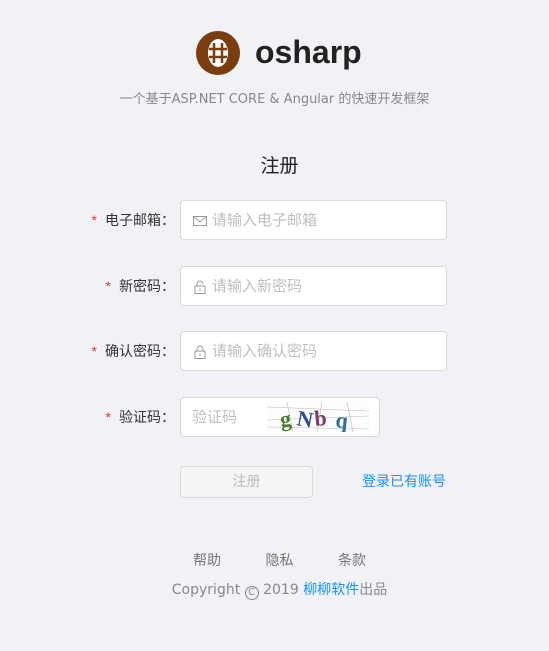 Image resolution: width=549 pixels, height=651 pixels. Describe the element at coordinates (140, 221) in the screenshot. I see `email-label-text: 电子邮箱：` at that location.